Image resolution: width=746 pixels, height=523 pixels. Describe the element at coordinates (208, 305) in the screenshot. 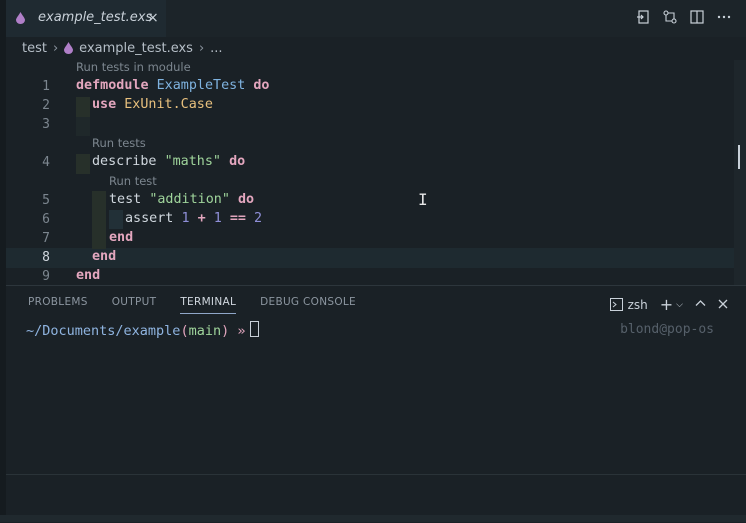

I see `tab-terminal: TERMINAL` at that location.